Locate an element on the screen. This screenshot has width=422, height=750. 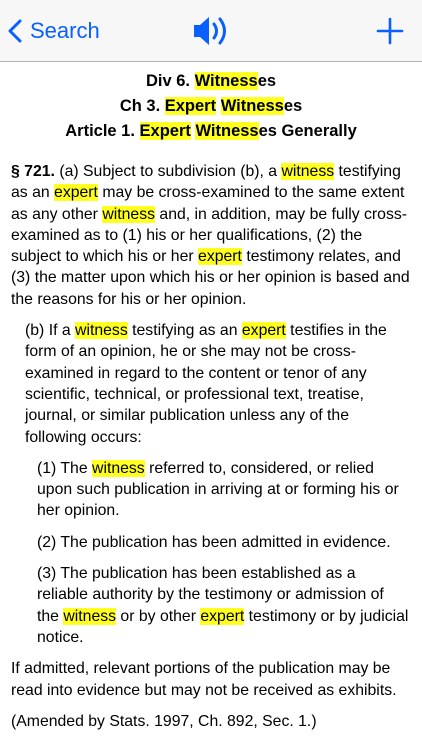
add-button is located at coordinates (390, 31).